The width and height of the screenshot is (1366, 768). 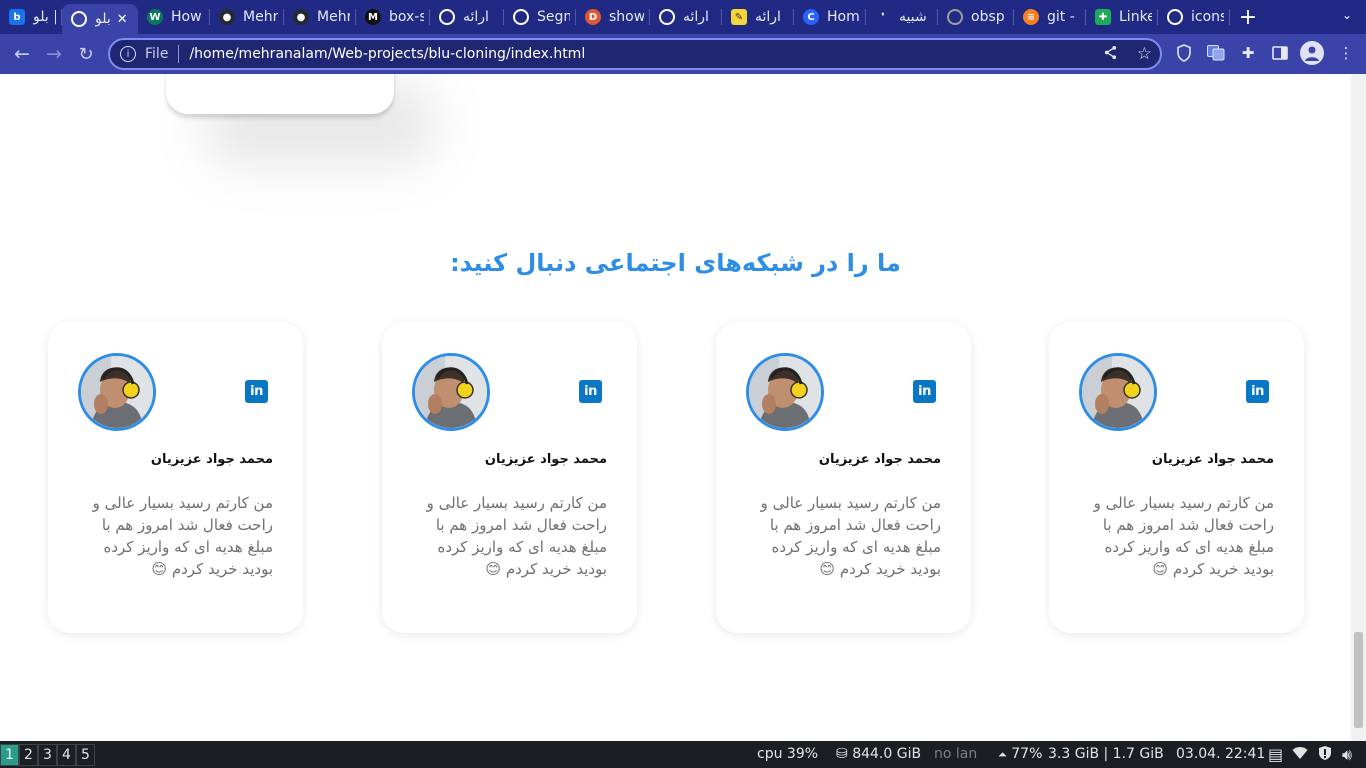 I want to click on disk-value: 844.0 GiB, so click(x=887, y=754).